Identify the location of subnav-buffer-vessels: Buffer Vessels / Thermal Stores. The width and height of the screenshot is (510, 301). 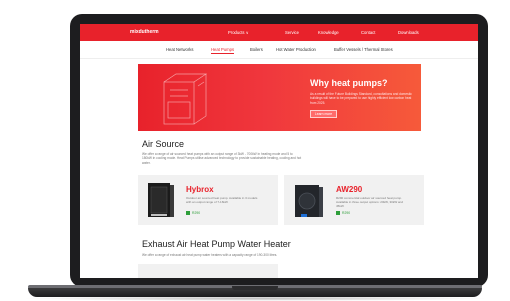
(363, 49).